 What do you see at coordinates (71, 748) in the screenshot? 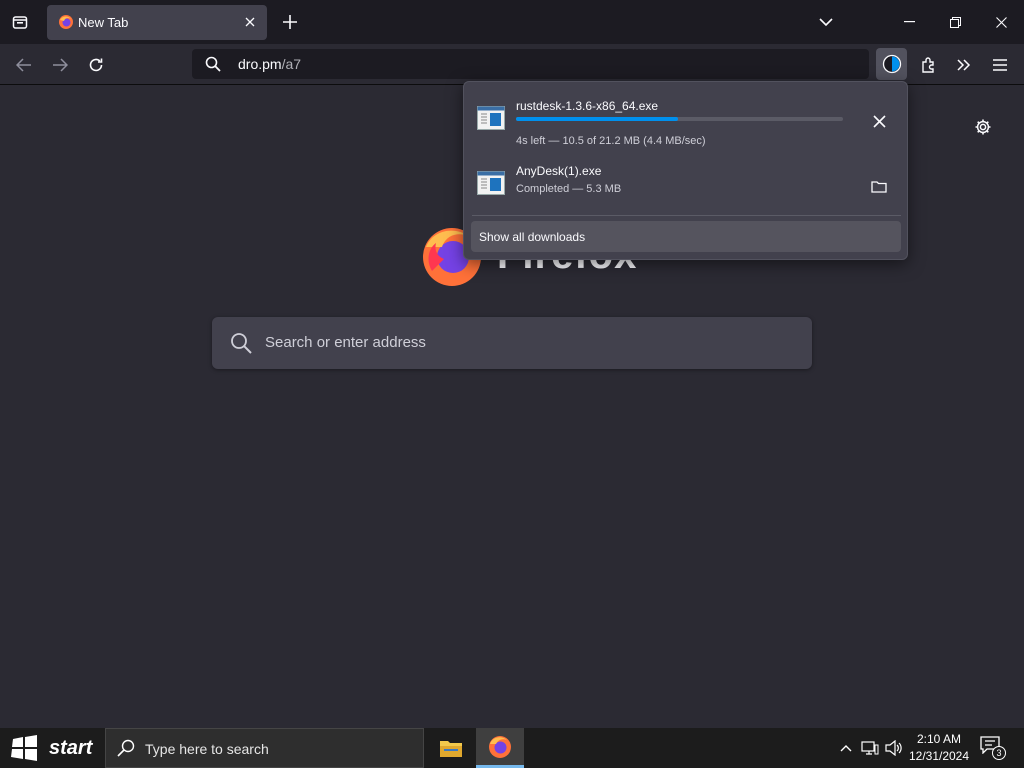
I see `start-label: start` at bounding box center [71, 748].